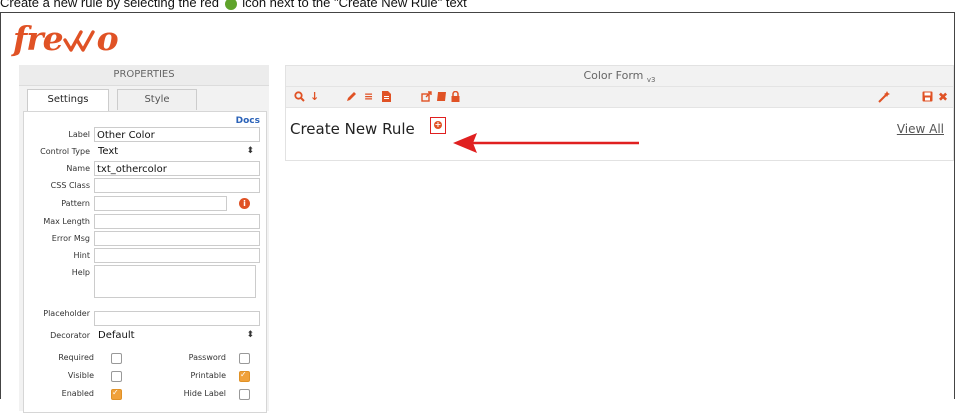 The width and height of the screenshot is (955, 413). I want to click on save-icon, so click(927, 98).